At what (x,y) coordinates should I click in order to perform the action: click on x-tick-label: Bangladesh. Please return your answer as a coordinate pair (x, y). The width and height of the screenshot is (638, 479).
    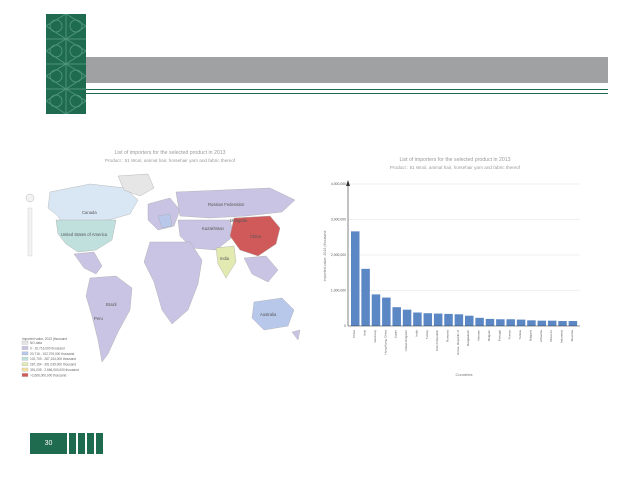
    Looking at the image, I should click on (468, 338).